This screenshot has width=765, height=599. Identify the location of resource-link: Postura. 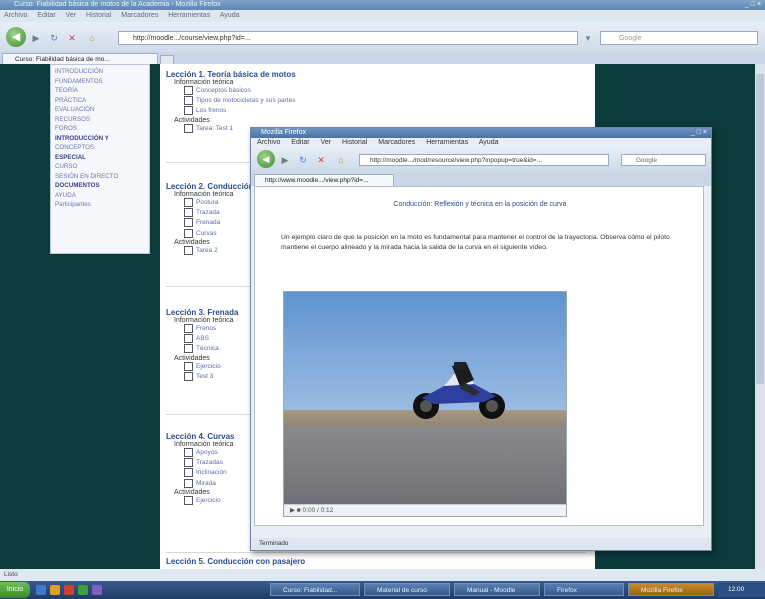
(219, 203).